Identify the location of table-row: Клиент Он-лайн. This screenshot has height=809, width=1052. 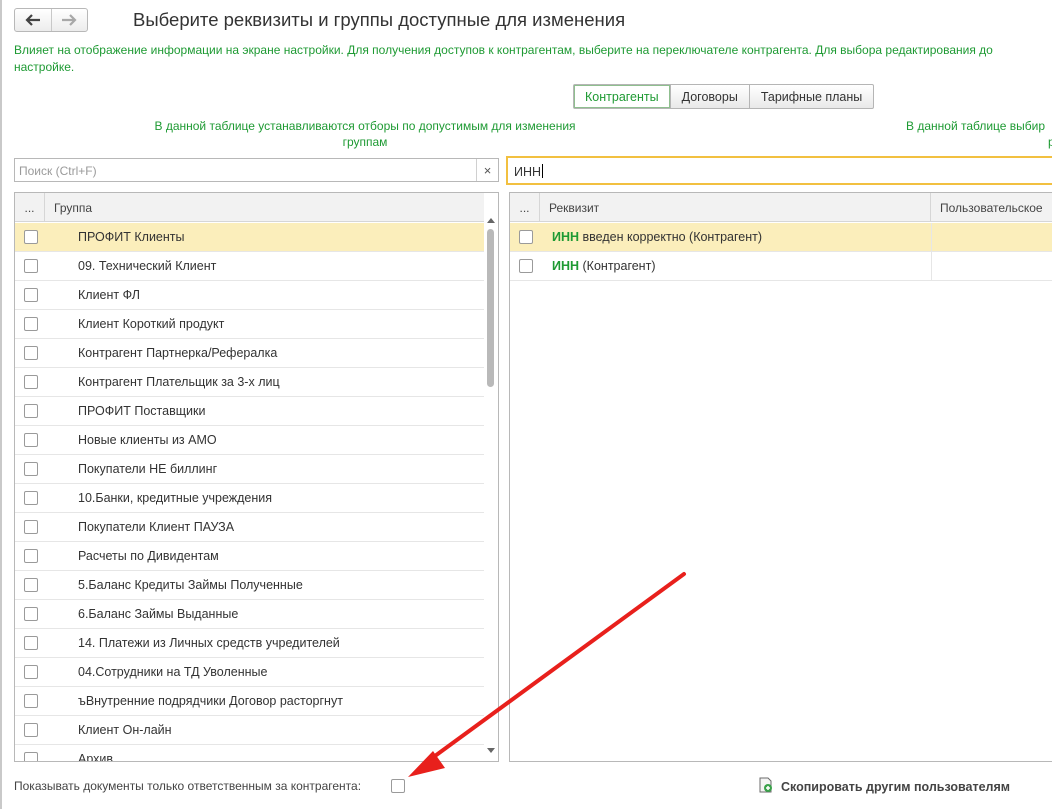
(256, 730).